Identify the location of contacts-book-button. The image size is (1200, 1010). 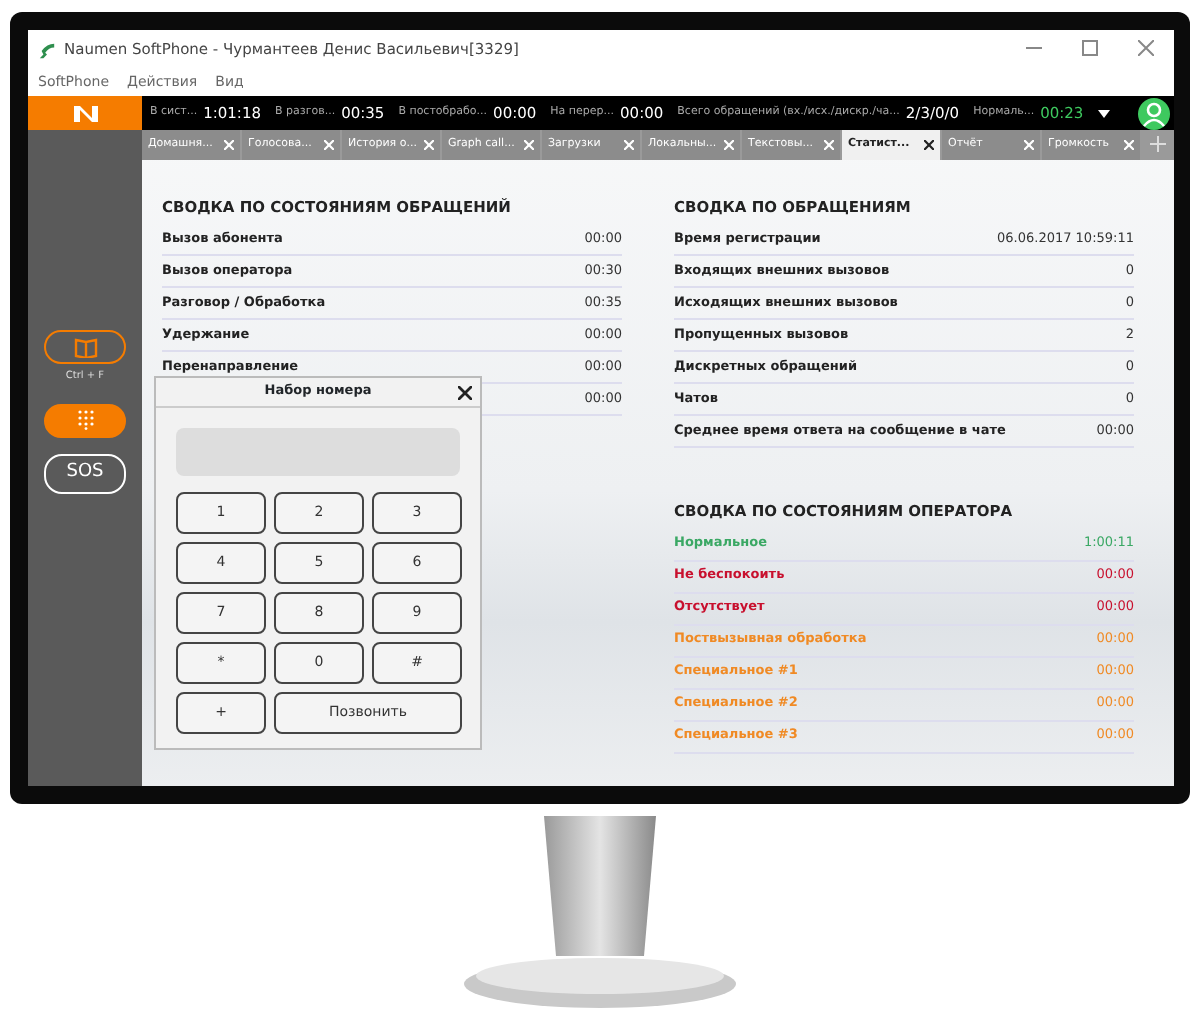
(85, 347).